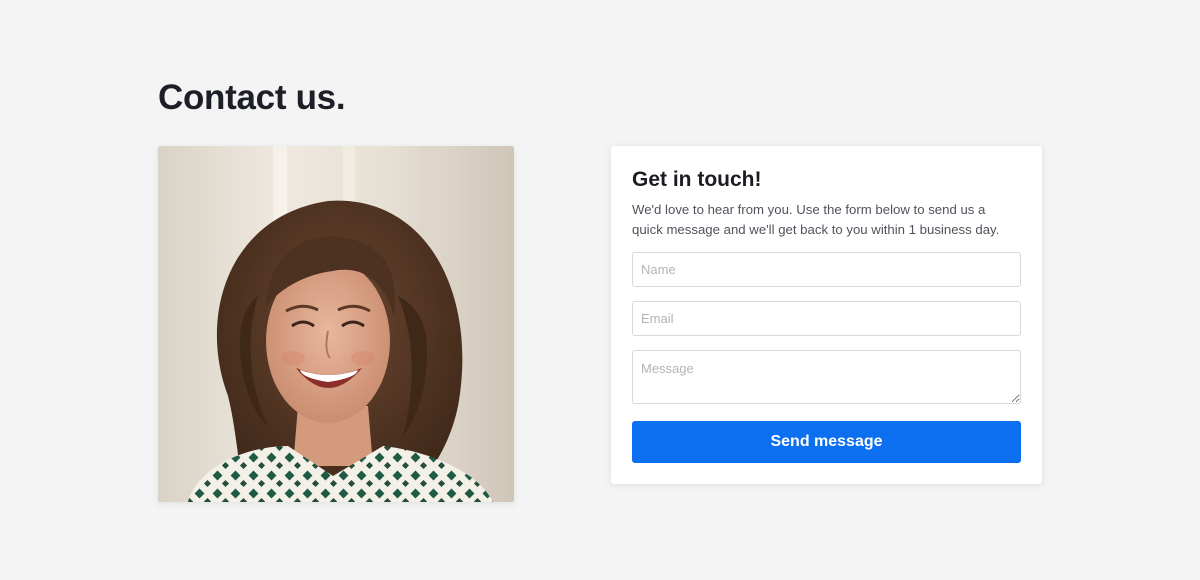 The width and height of the screenshot is (1200, 580). Describe the element at coordinates (697, 179) in the screenshot. I see `form-heading: Get in touch!` at that location.